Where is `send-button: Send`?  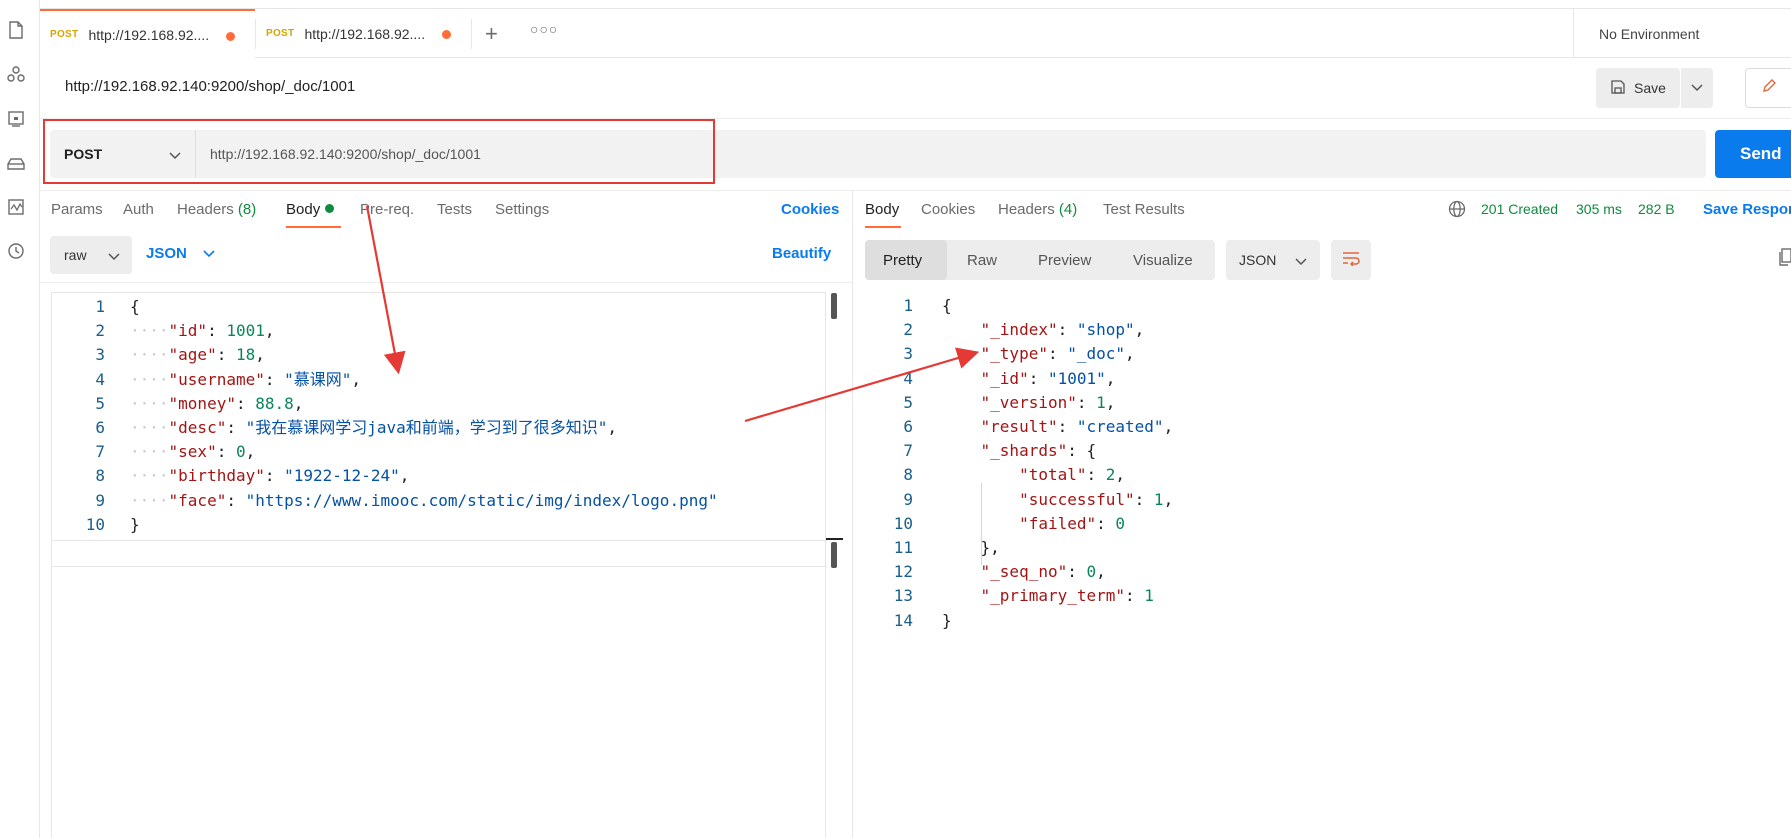
send-button: Send is located at coordinates (1753, 154).